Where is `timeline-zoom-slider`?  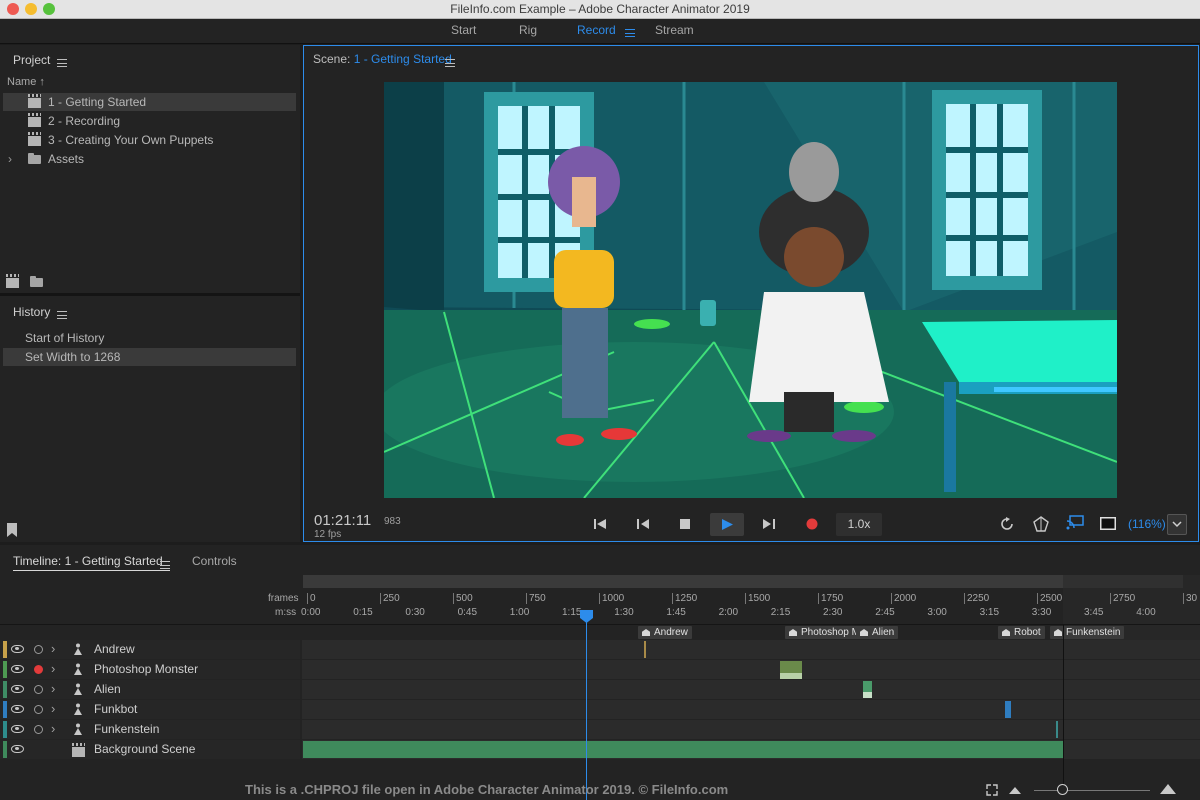
timeline-zoom-slider is located at coordinates (1092, 790).